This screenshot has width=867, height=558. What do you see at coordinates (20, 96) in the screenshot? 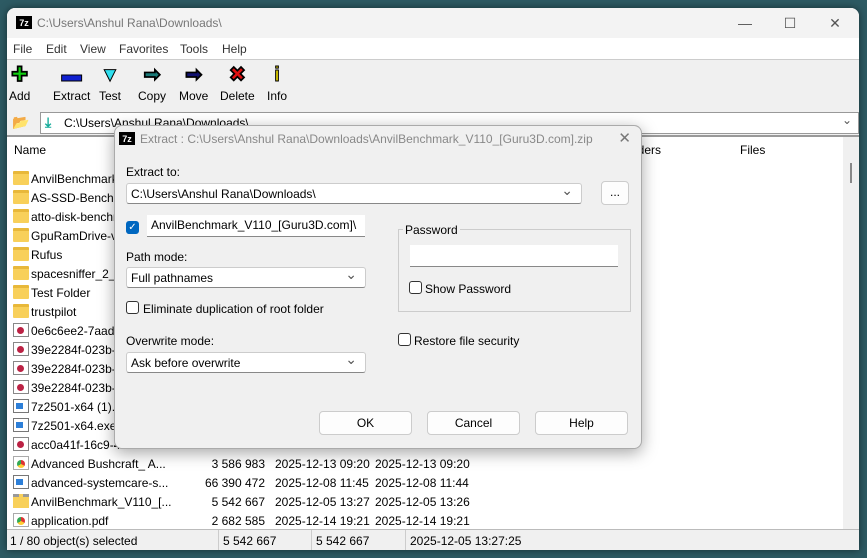
I see `toolbar-label: Add` at bounding box center [20, 96].